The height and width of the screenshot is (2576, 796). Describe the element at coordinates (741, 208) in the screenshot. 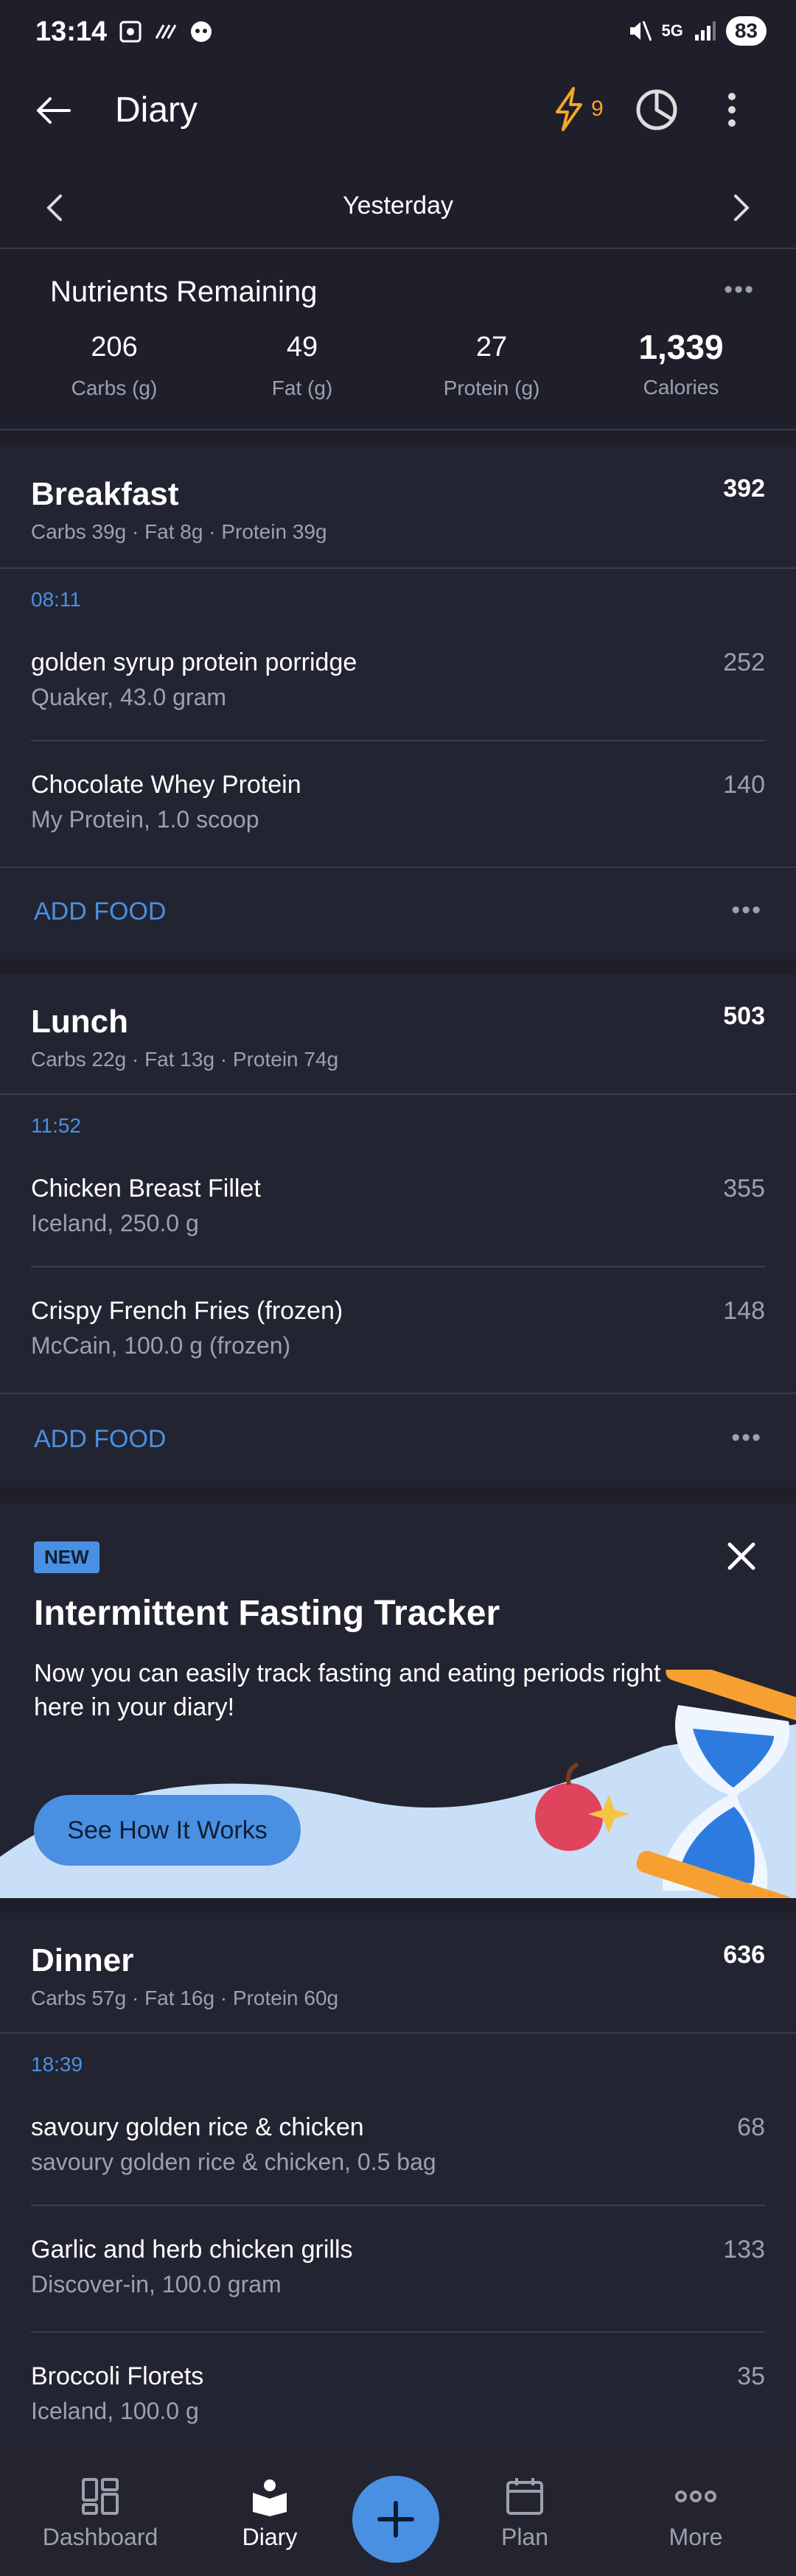

I see `next-day-icon` at that location.